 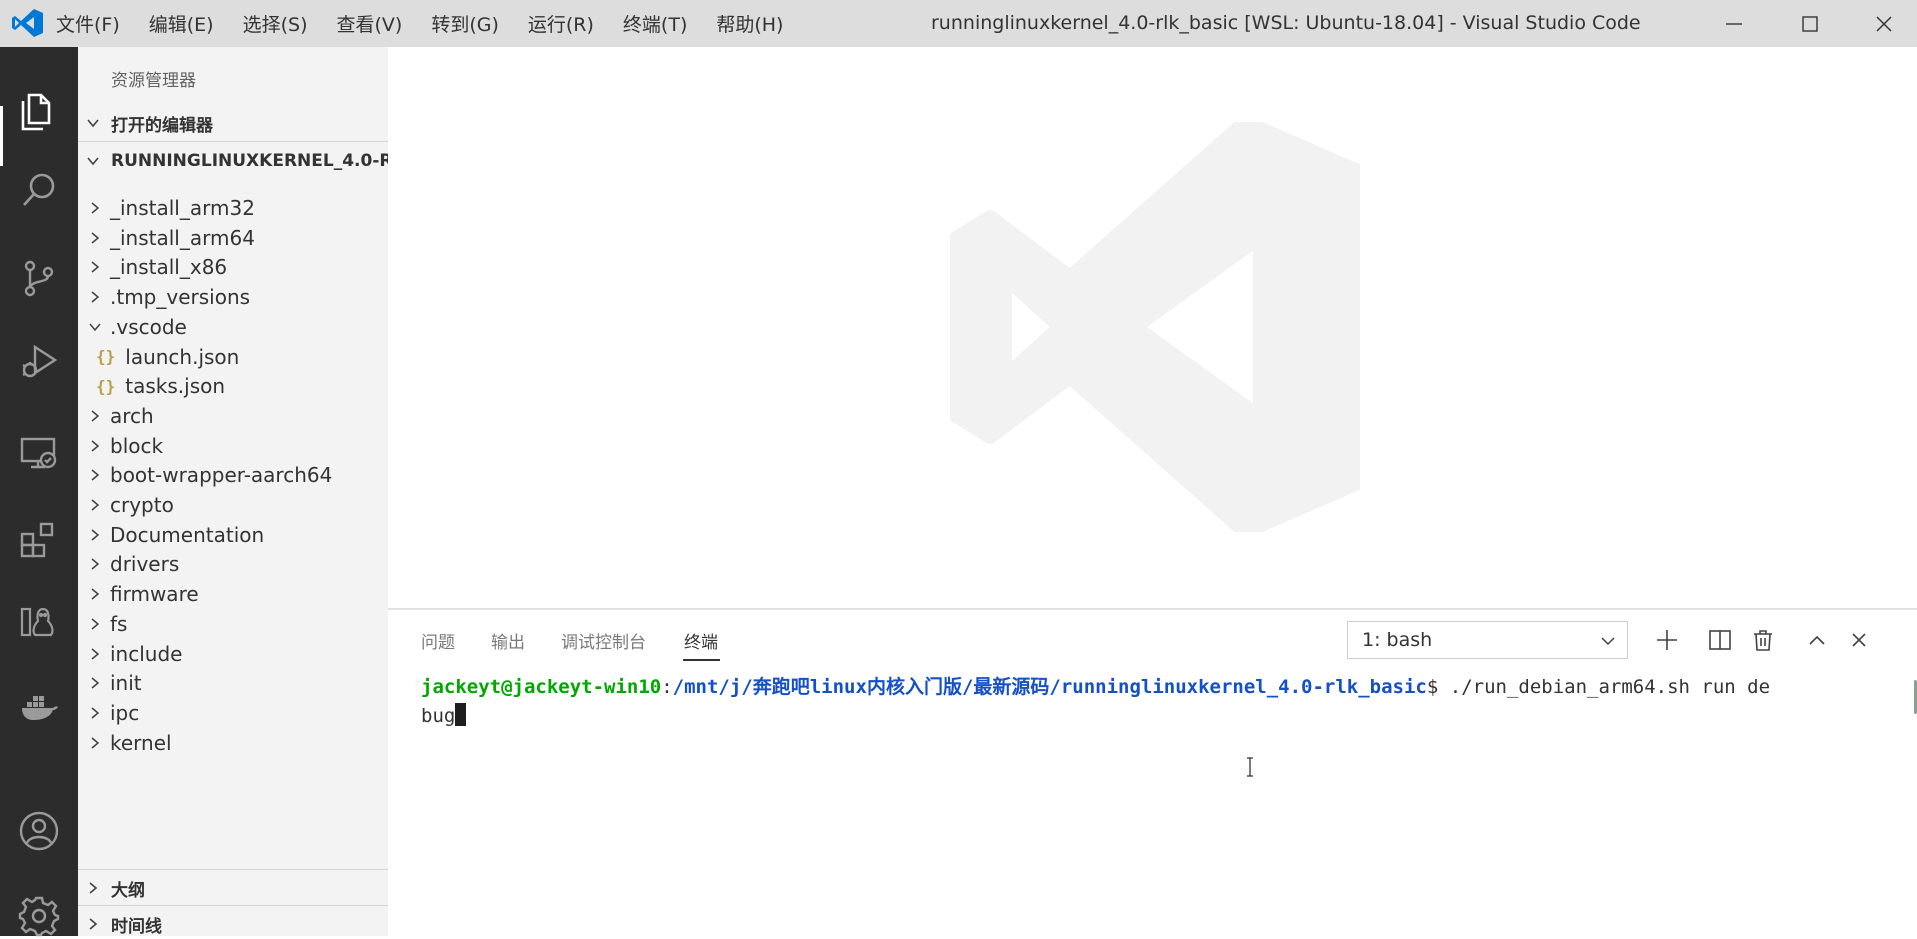 I want to click on run-debug-icon, so click(x=39, y=362).